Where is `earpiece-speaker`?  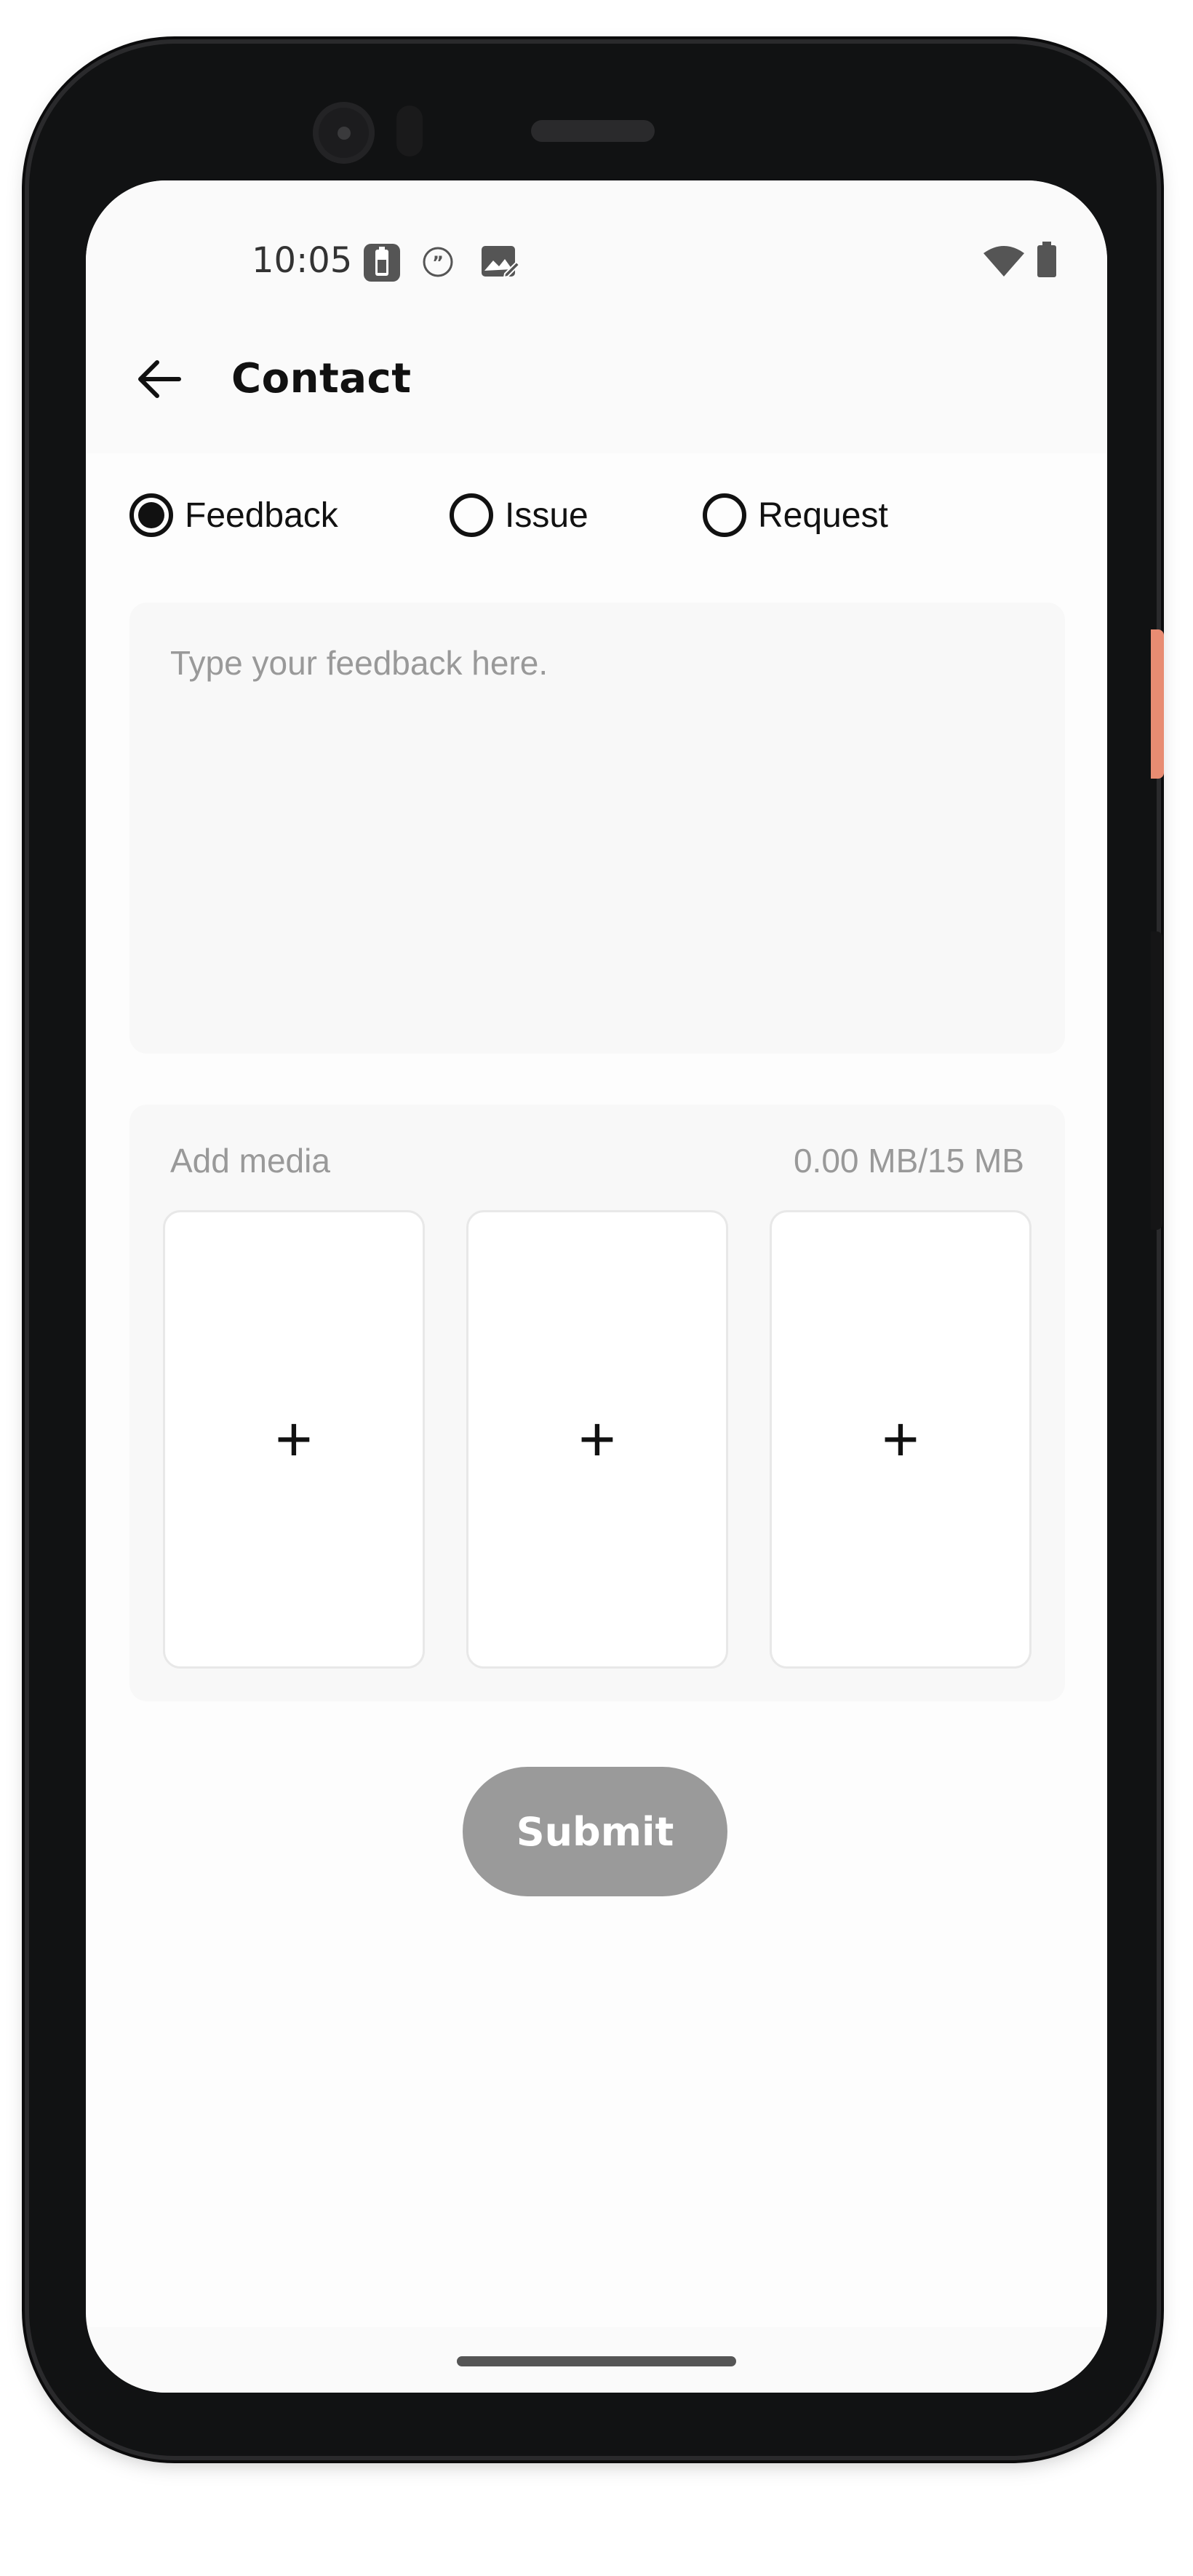
earpiece-speaker is located at coordinates (593, 131).